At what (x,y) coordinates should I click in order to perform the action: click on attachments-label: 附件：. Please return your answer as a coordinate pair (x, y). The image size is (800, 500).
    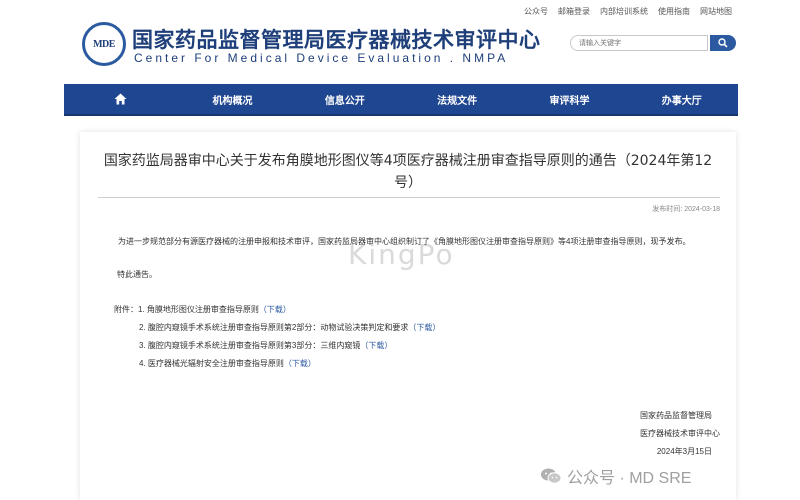
    Looking at the image, I should click on (126, 309).